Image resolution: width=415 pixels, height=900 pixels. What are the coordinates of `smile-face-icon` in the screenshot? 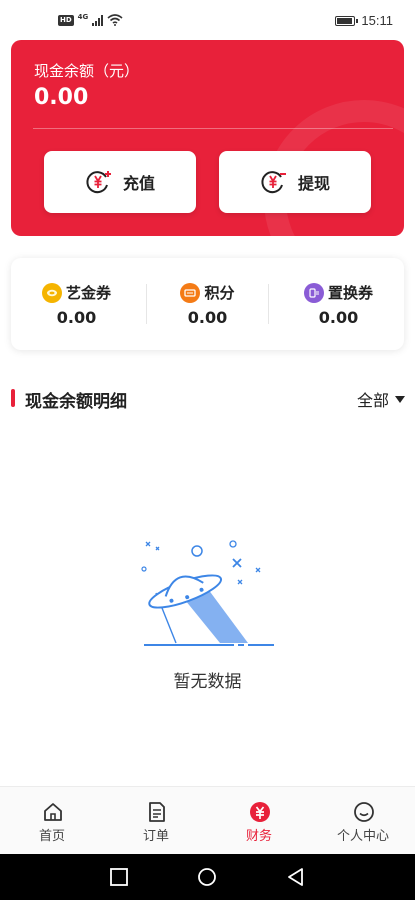 It's located at (364, 812).